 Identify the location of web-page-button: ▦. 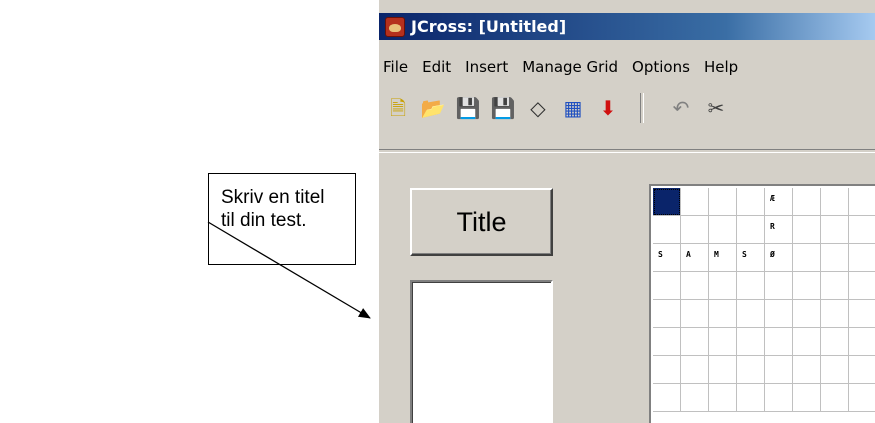
(573, 108).